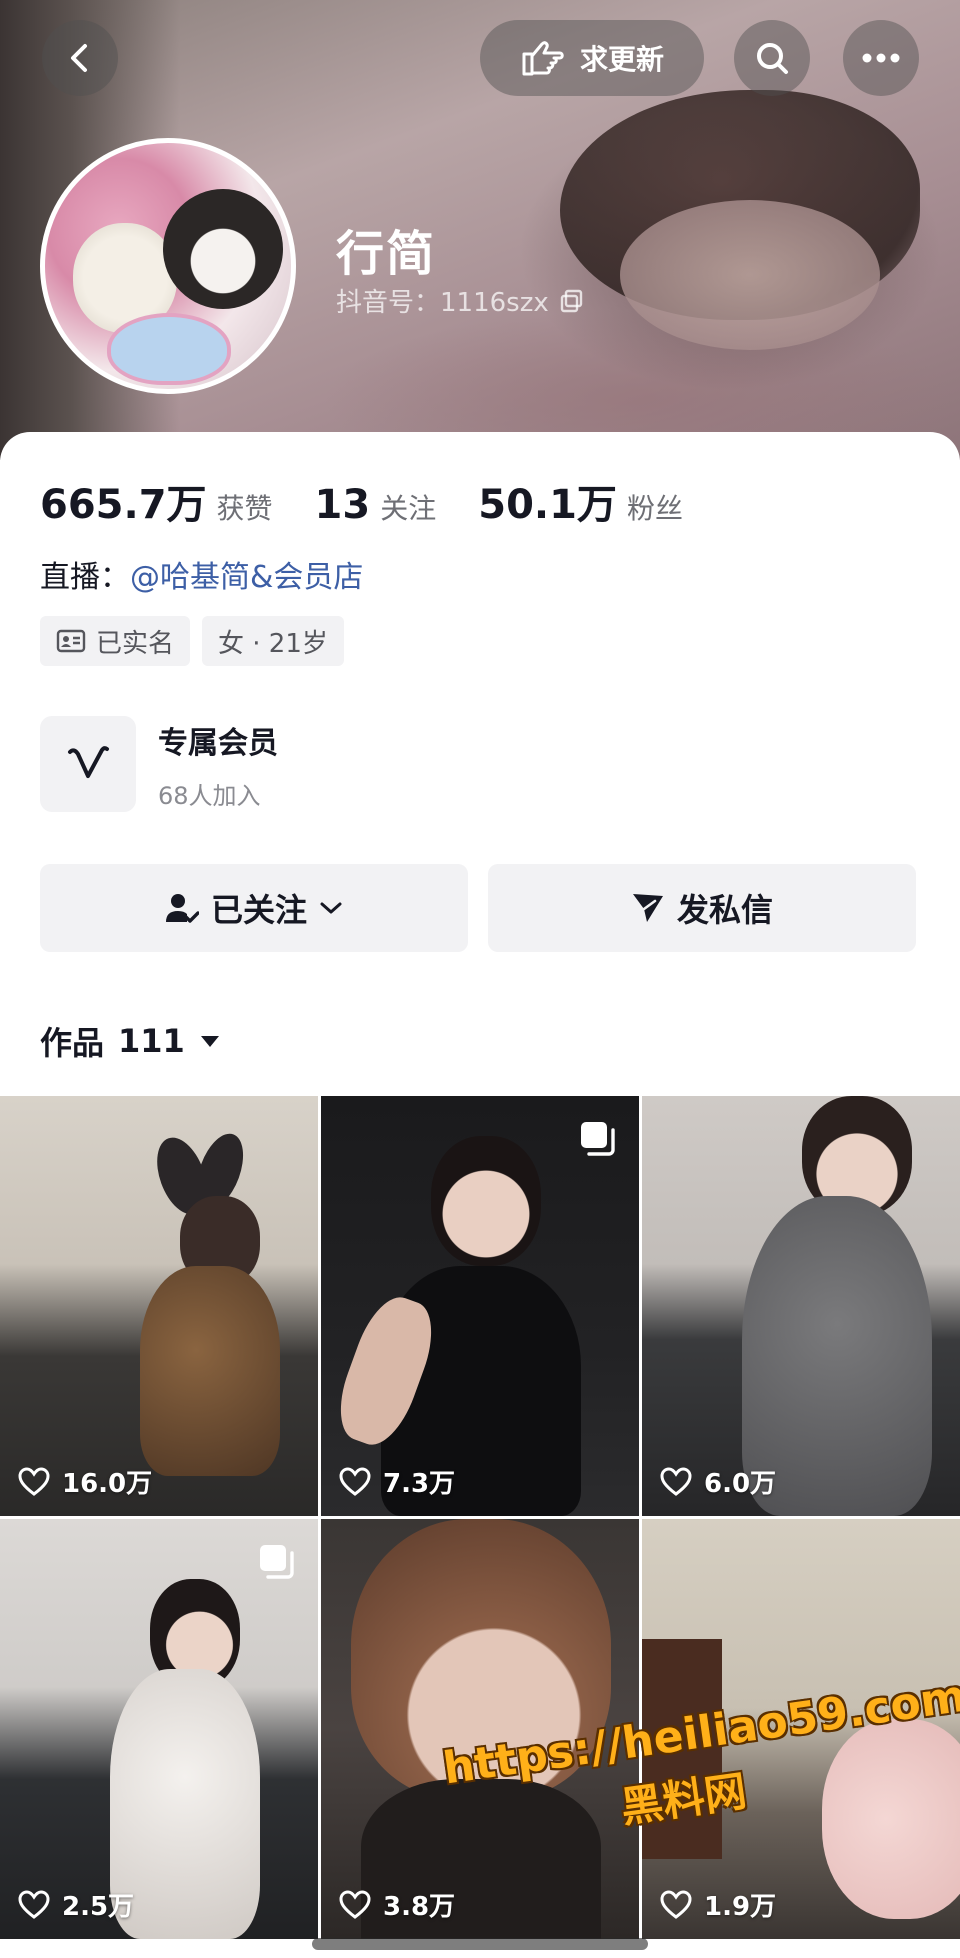  I want to click on stats-row: 665.7万 获赞 13 关注 50.1万 粉丝, so click(382, 501).